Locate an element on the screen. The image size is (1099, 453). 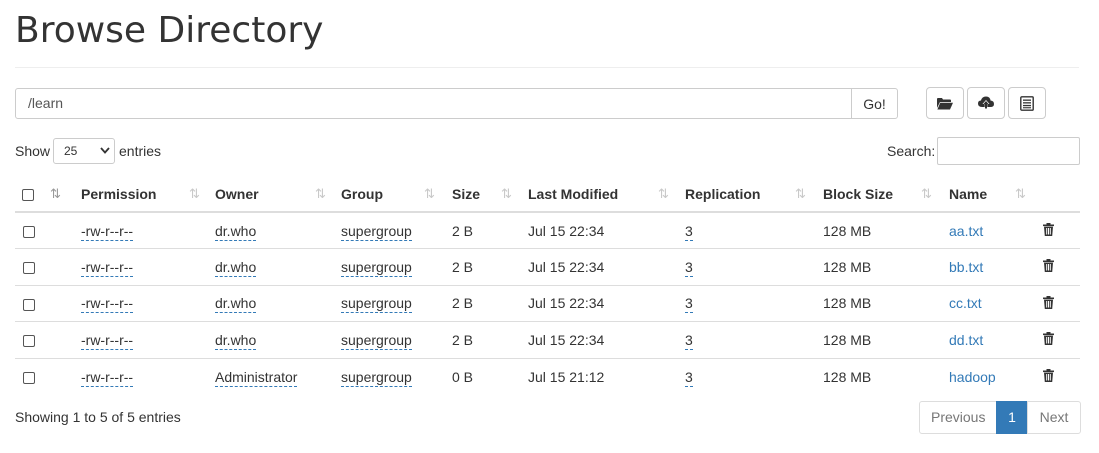
column-header-name: Name ⇅ is located at coordinates (994, 194).